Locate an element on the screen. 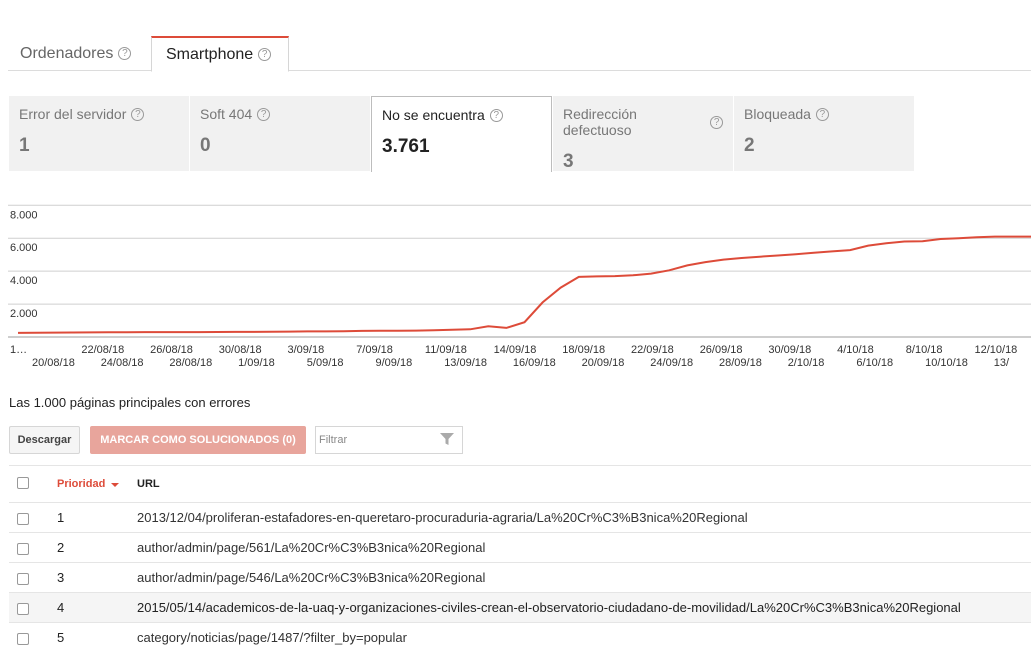 The image size is (1031, 646). row-priority: 2 is located at coordinates (61, 547).